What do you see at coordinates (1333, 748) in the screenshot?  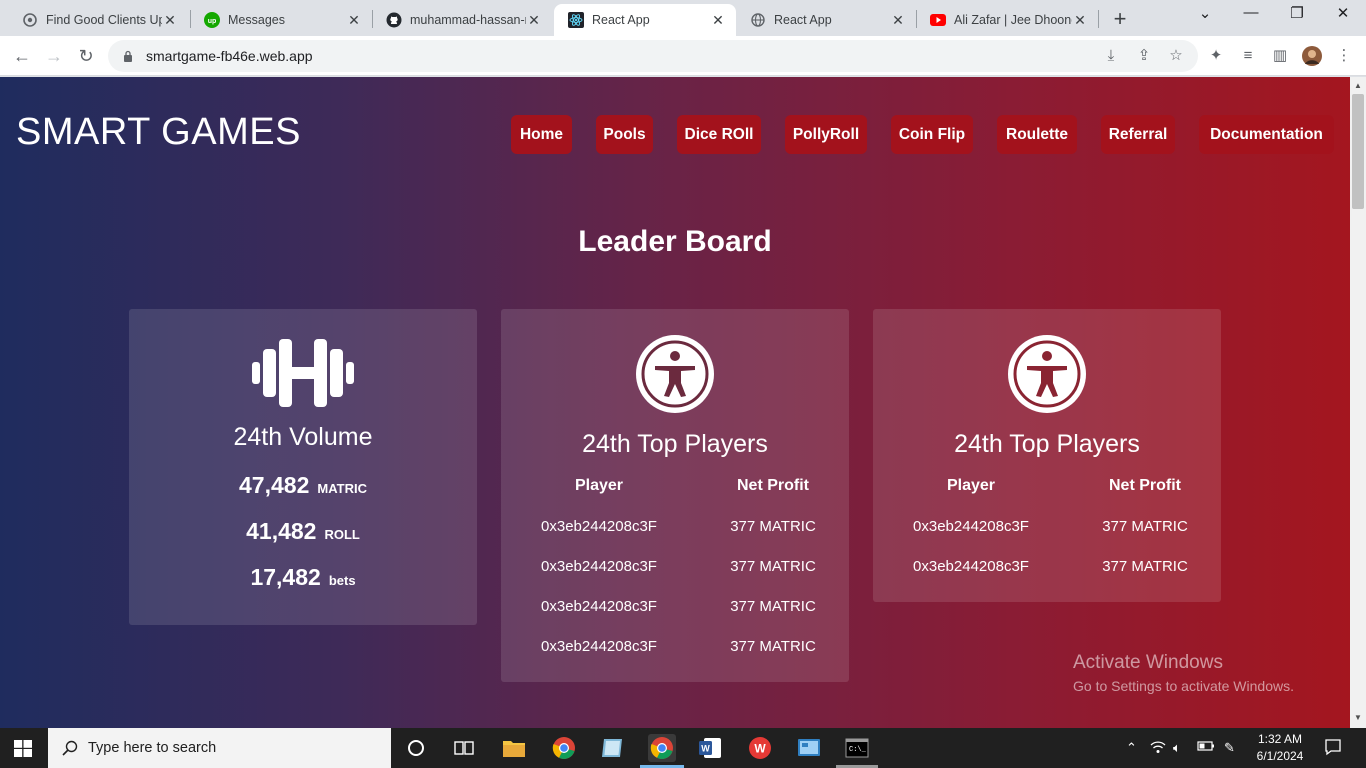 I see `notification-center-icon` at bounding box center [1333, 748].